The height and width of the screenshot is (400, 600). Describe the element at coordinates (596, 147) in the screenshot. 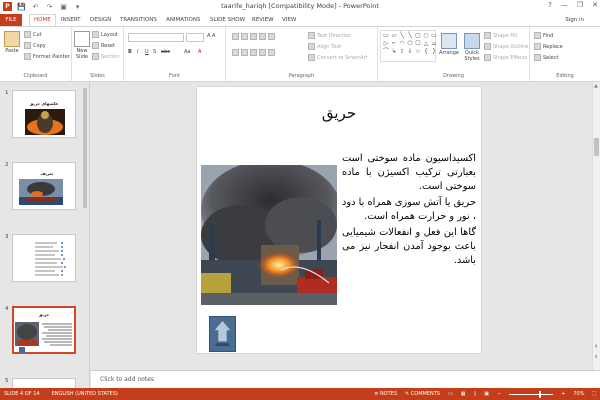

I see `slide-scroll-thumb` at that location.